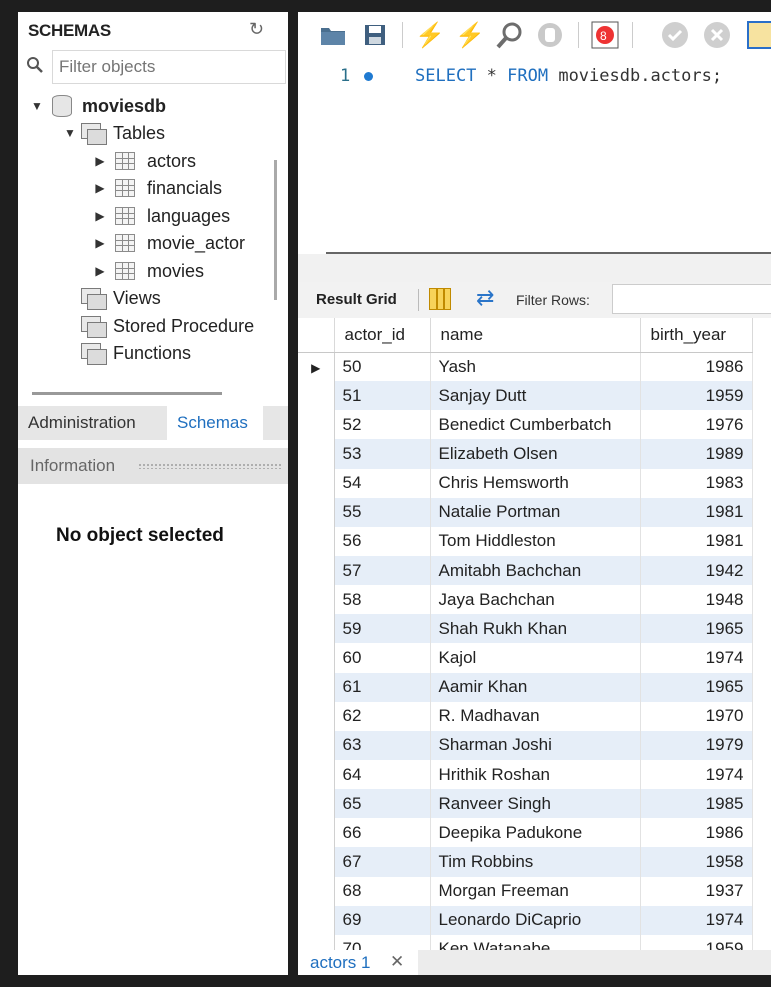  What do you see at coordinates (382, 629) in the screenshot?
I see `cell-actor-id: 59` at bounding box center [382, 629].